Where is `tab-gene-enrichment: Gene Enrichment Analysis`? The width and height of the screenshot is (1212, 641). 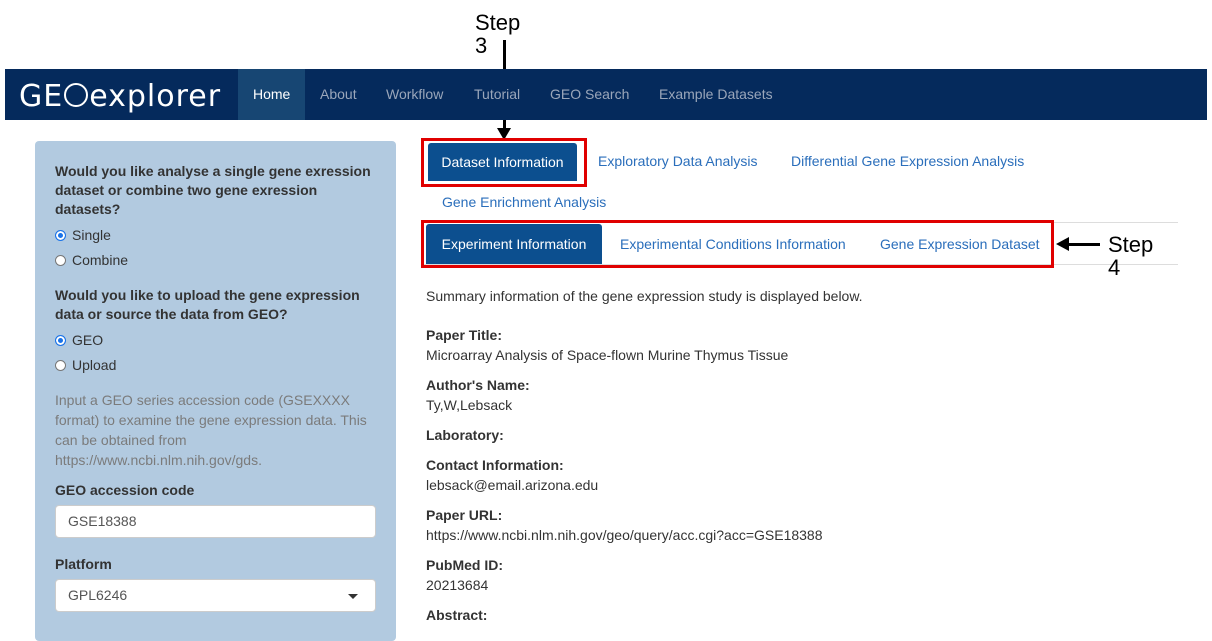
tab-gene-enrichment: Gene Enrichment Analysis is located at coordinates (524, 202).